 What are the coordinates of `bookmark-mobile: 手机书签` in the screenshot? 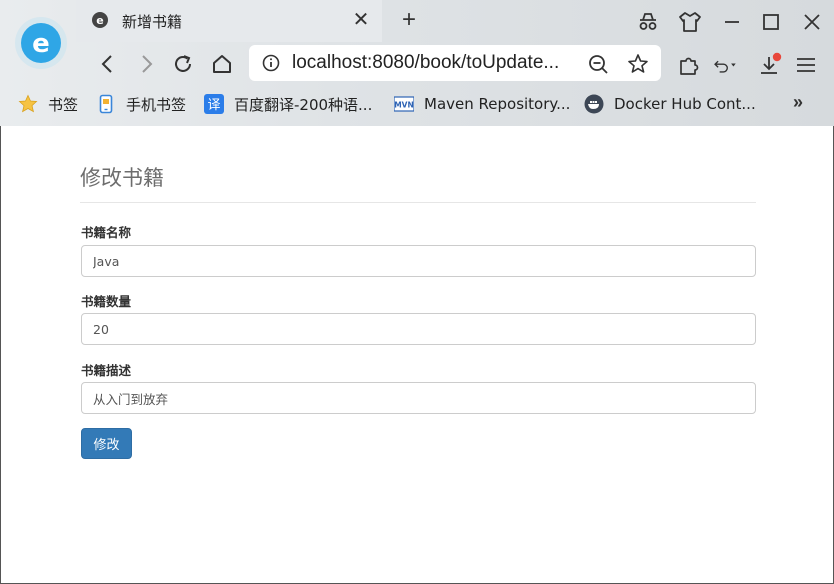 It's located at (141, 104).